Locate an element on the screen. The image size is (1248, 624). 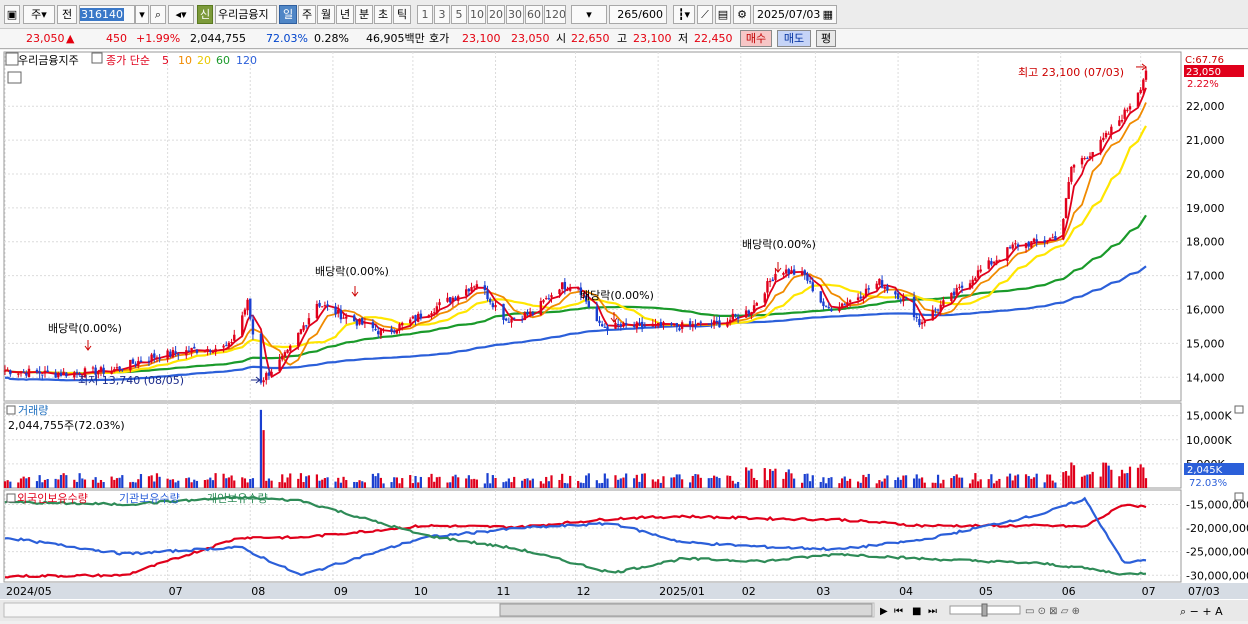
volume-close-icon is located at coordinates (1239, 409).